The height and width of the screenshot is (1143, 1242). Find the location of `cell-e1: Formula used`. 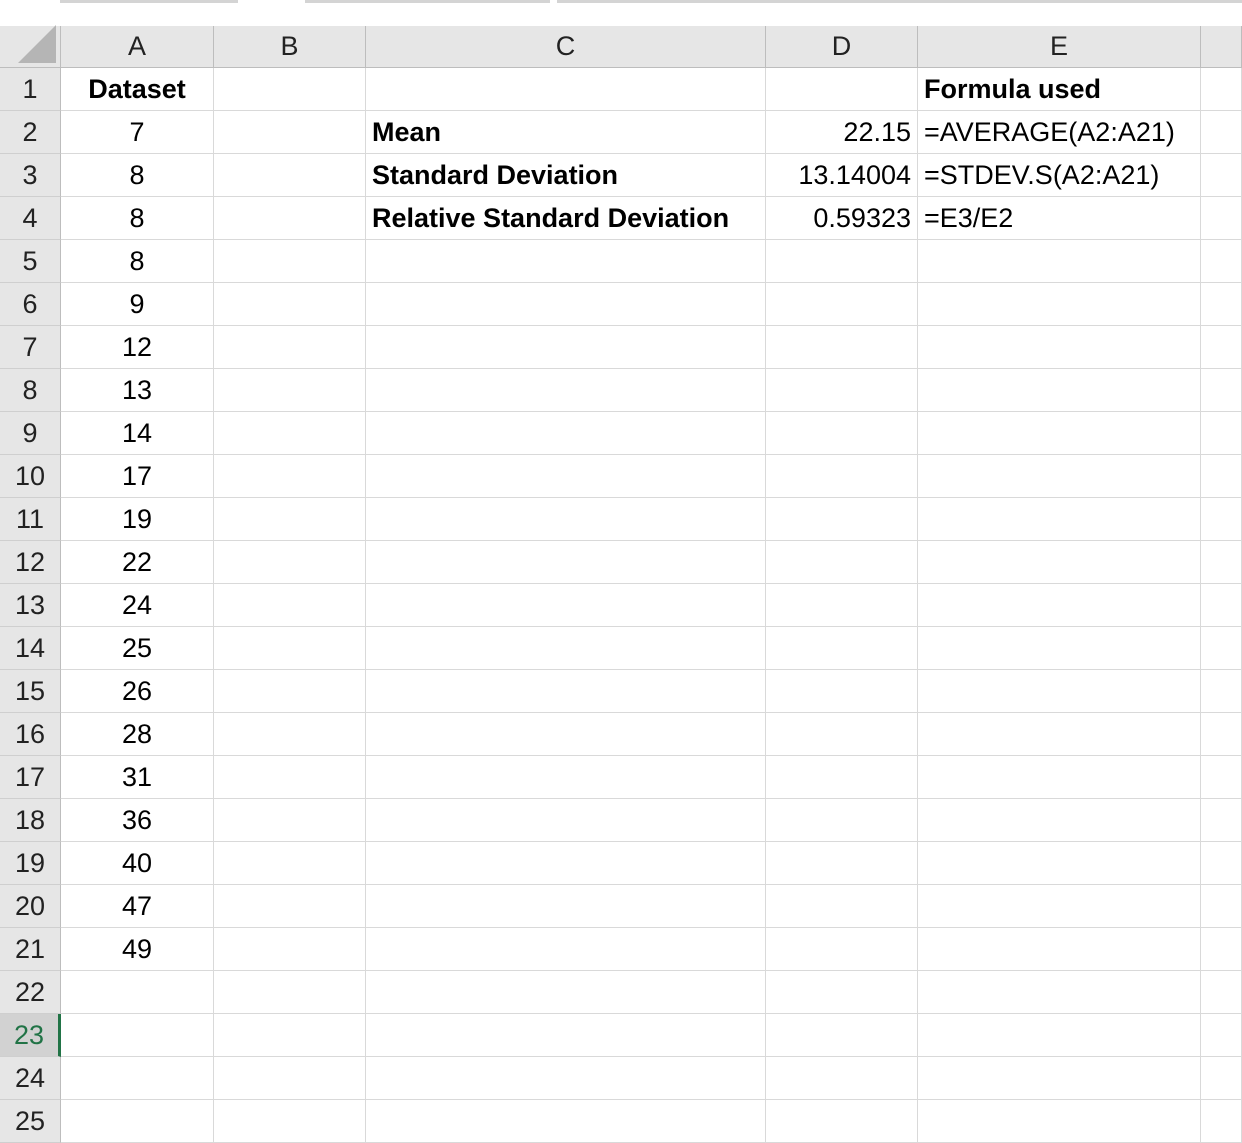

cell-e1: Formula used is located at coordinates (1059, 89).